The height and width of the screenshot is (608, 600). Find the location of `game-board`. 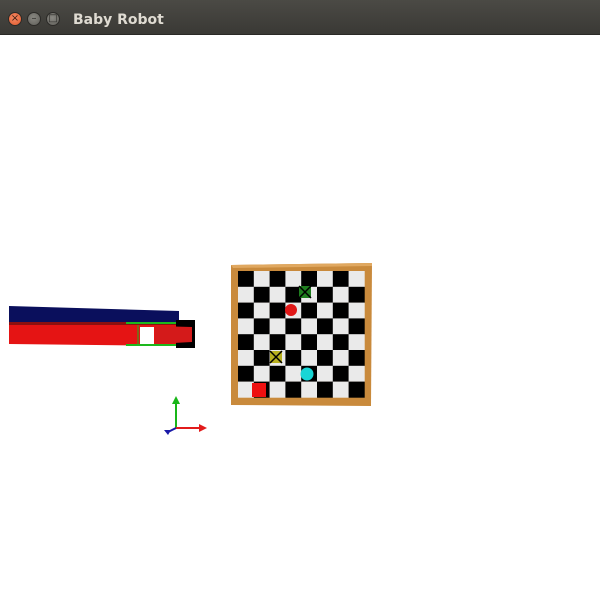

game-board is located at coordinates (301, 334).